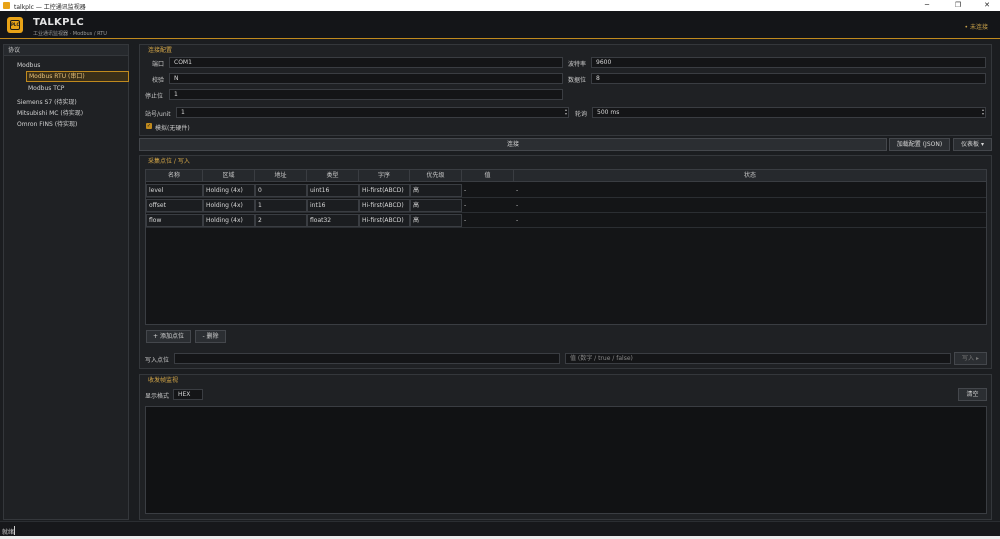 The width and height of the screenshot is (1000, 539). Describe the element at coordinates (581, 114) in the screenshot. I see `poll-label: 轮询` at that location.